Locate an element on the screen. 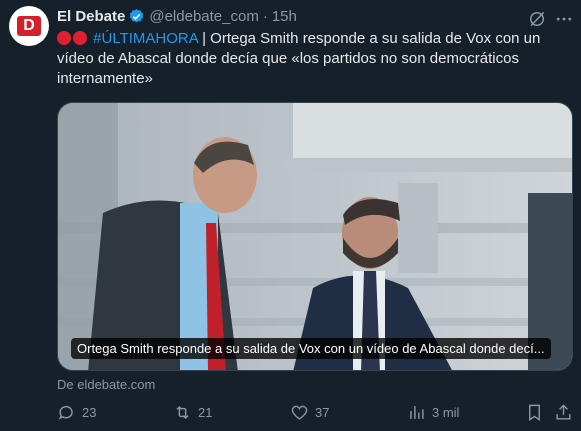 Image resolution: width=581 pixels, height=431 pixels. tweet-header: El Debate @eldebate_com · 15h is located at coordinates (177, 16).